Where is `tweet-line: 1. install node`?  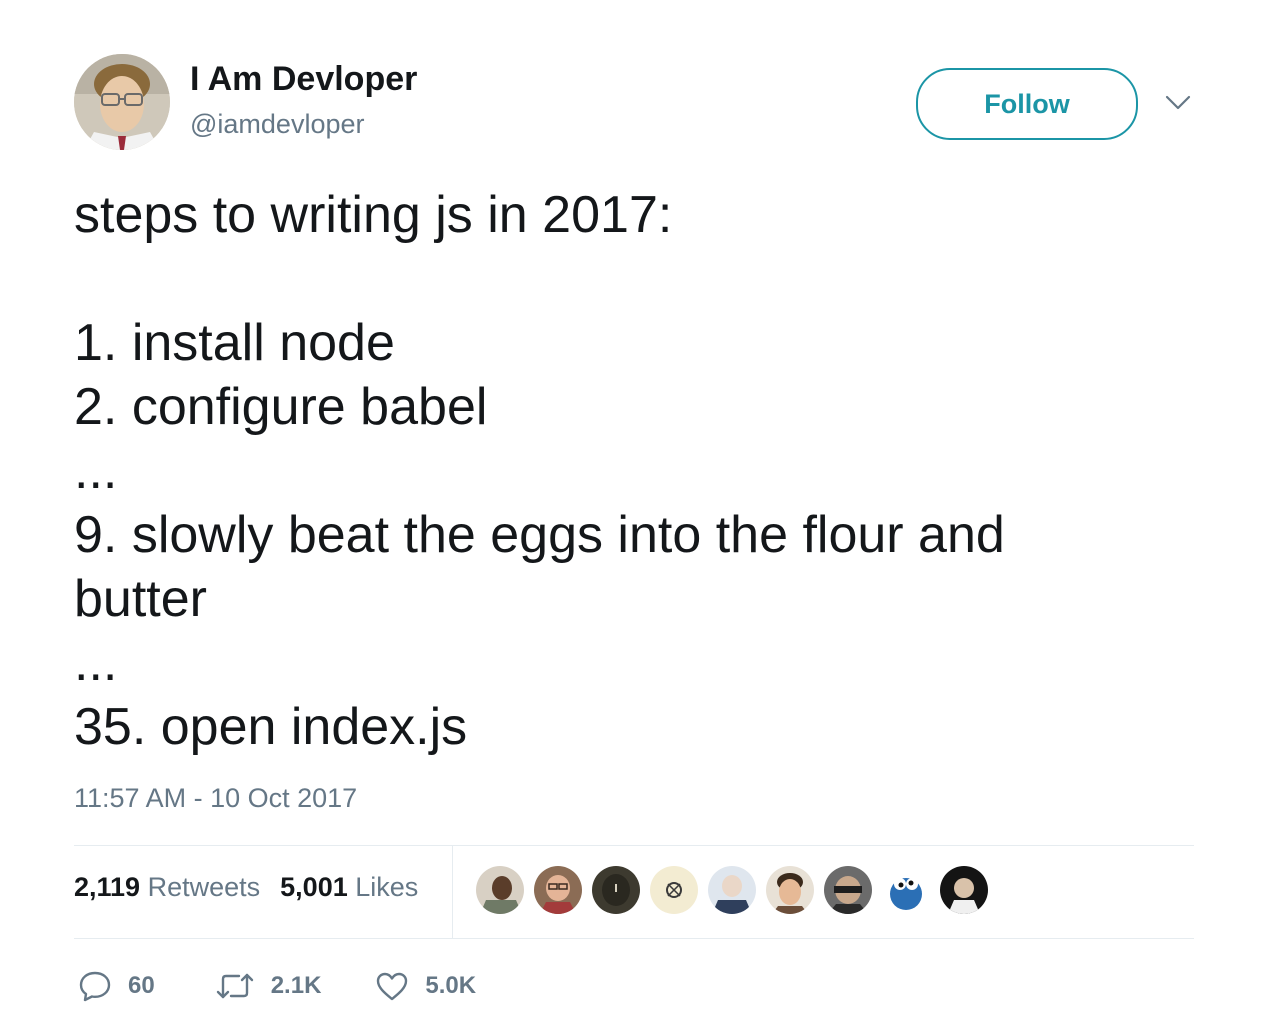 tweet-line: 1. install node is located at coordinates (234, 343).